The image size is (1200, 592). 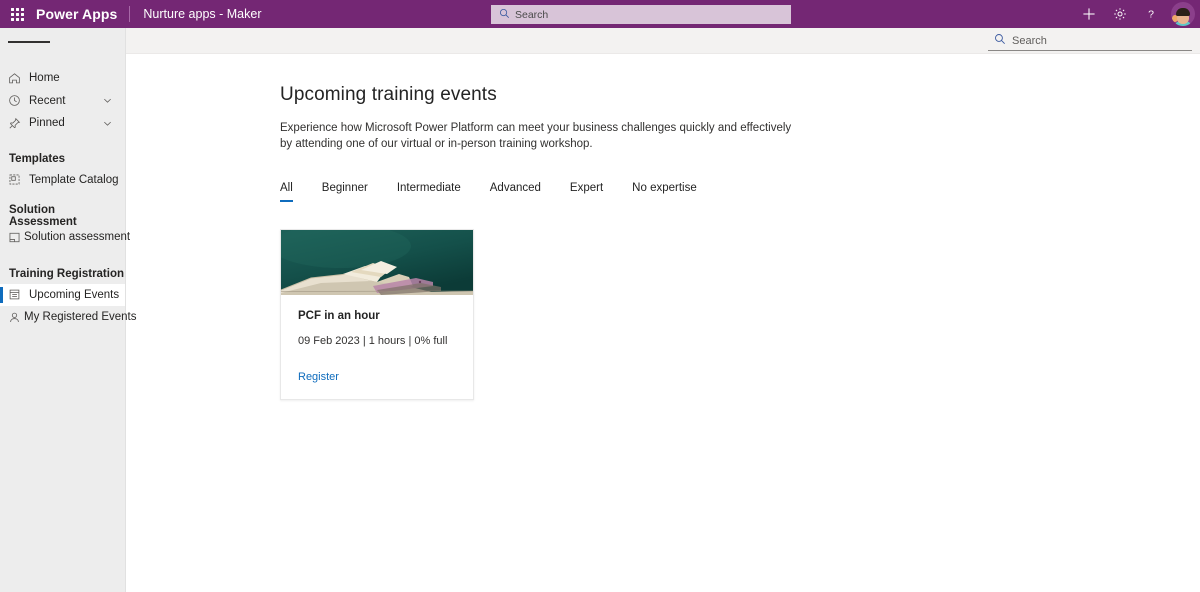 I want to click on sidebar-item-label: Pinned, so click(x=47, y=123).